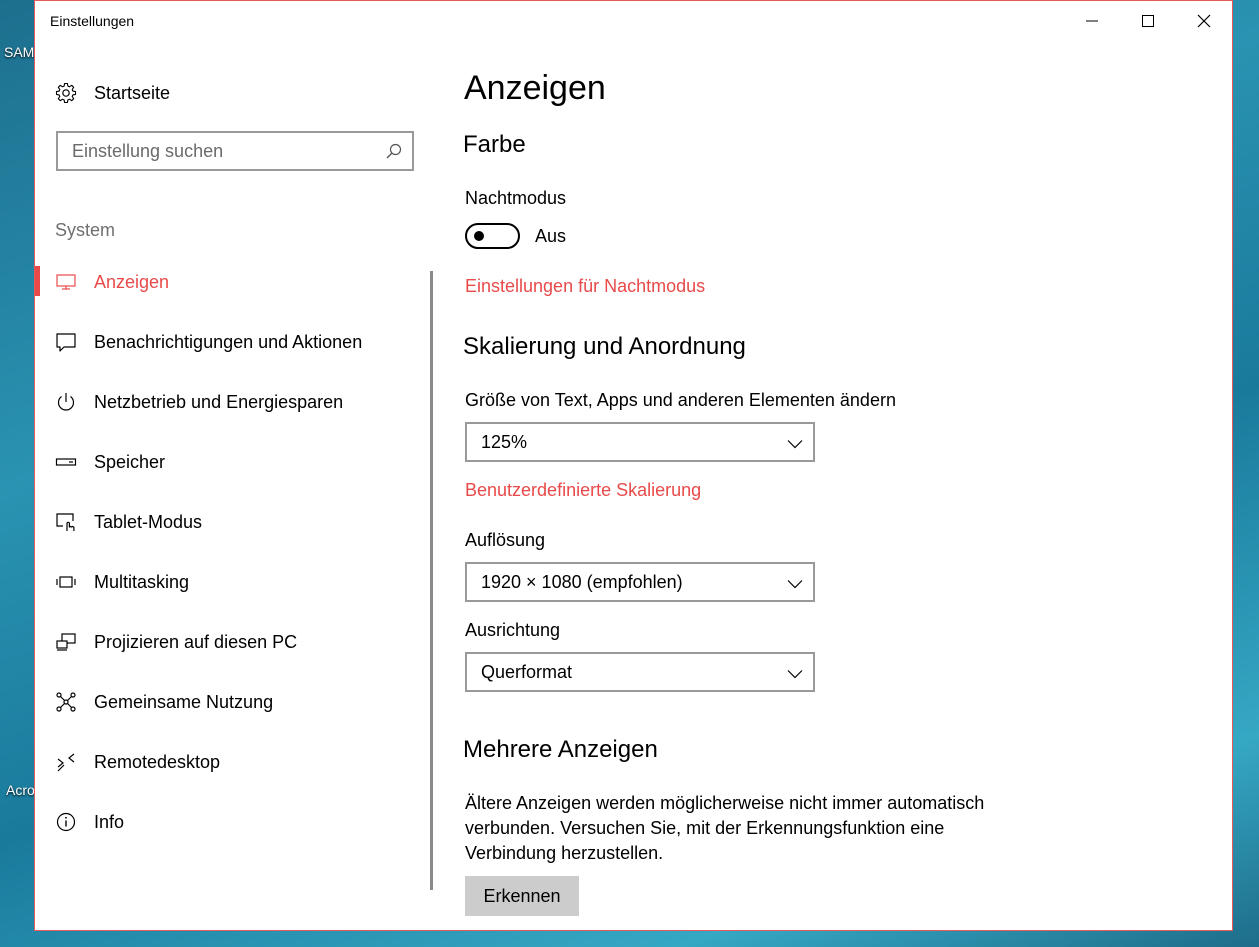 This screenshot has width=1259, height=947. Describe the element at coordinates (66, 402) in the screenshot. I see `power-icon` at that location.